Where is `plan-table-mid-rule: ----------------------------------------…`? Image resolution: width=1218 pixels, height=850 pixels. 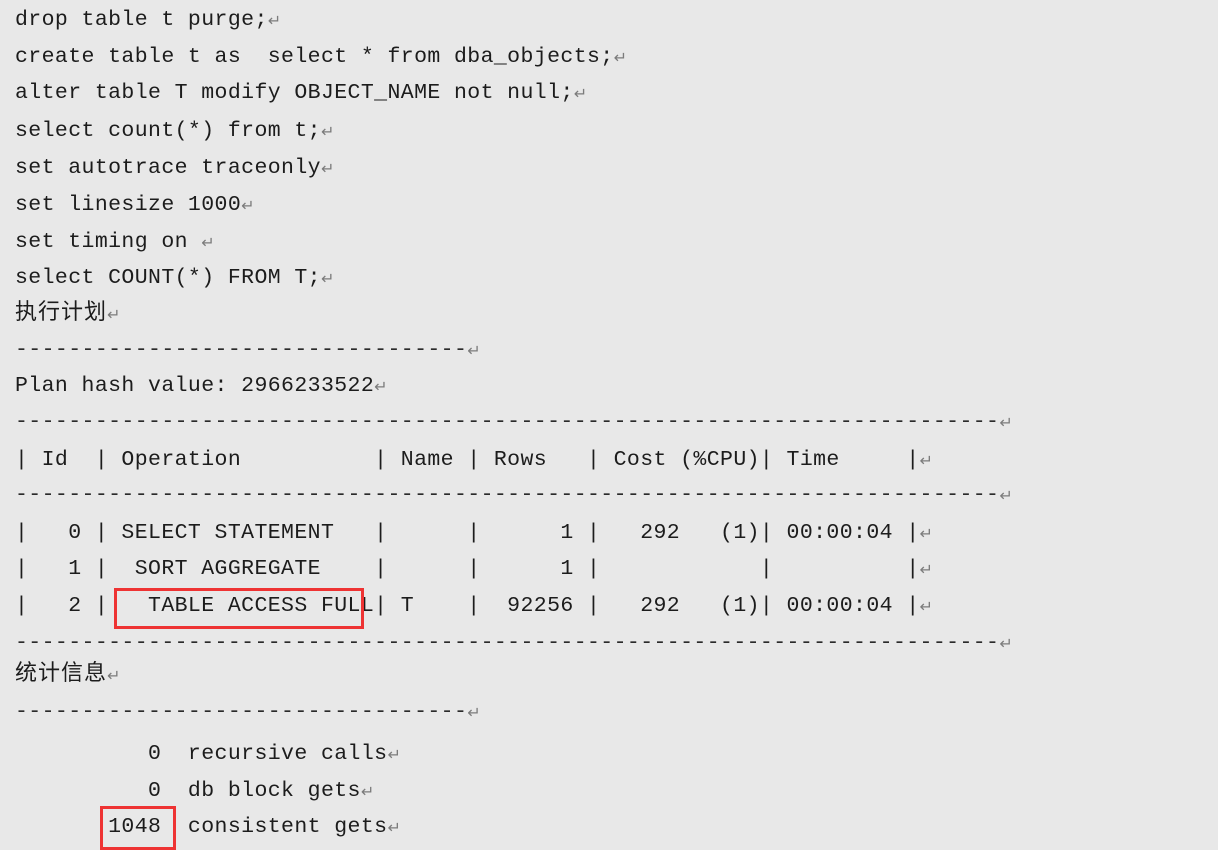
plan-table-mid-rule: ----------------------------------------… is located at coordinates (514, 495).